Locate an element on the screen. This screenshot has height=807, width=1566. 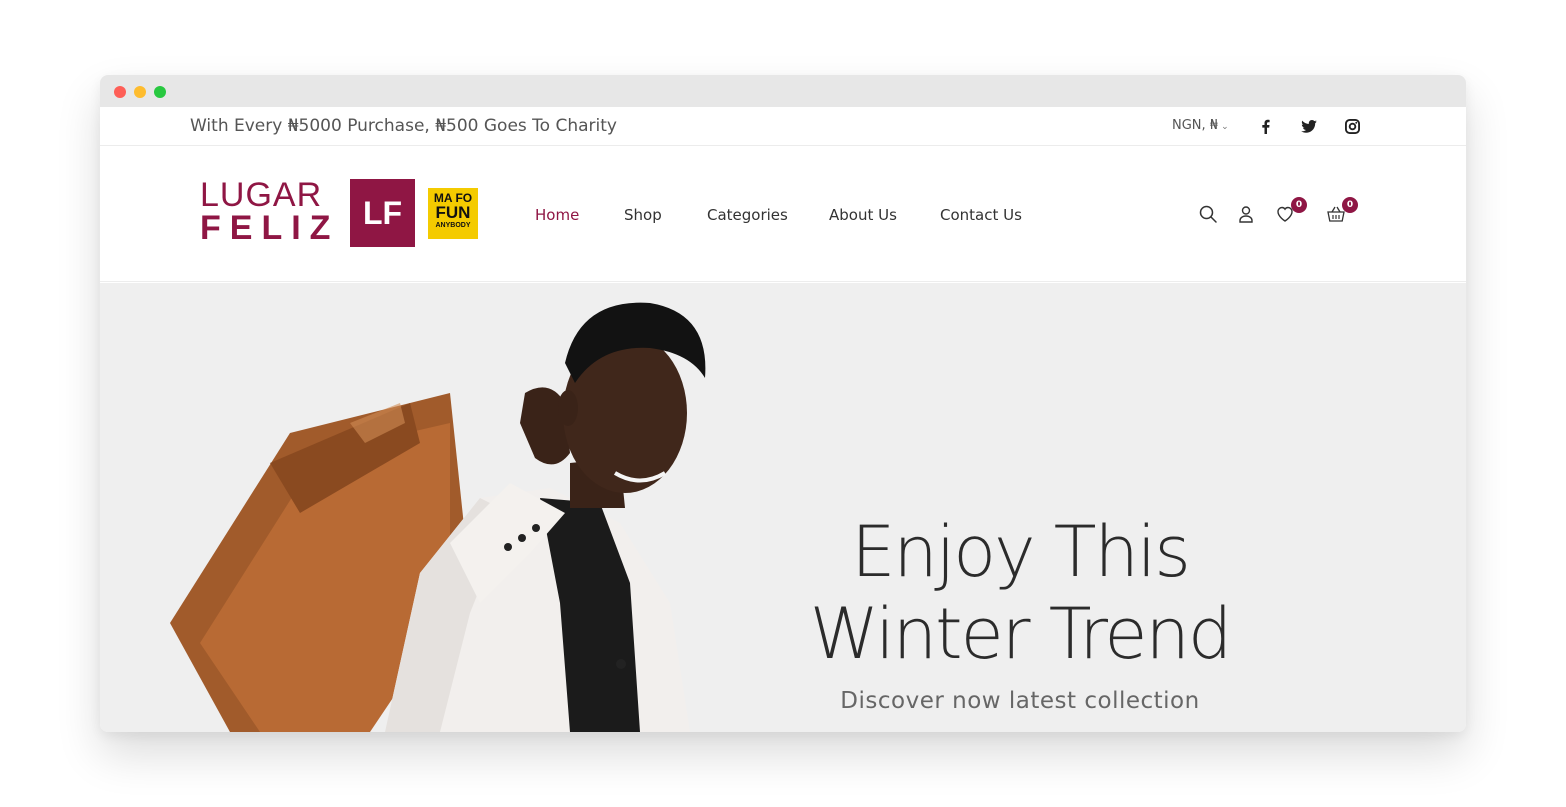
tagline-line2: FUN is located at coordinates (453, 212).